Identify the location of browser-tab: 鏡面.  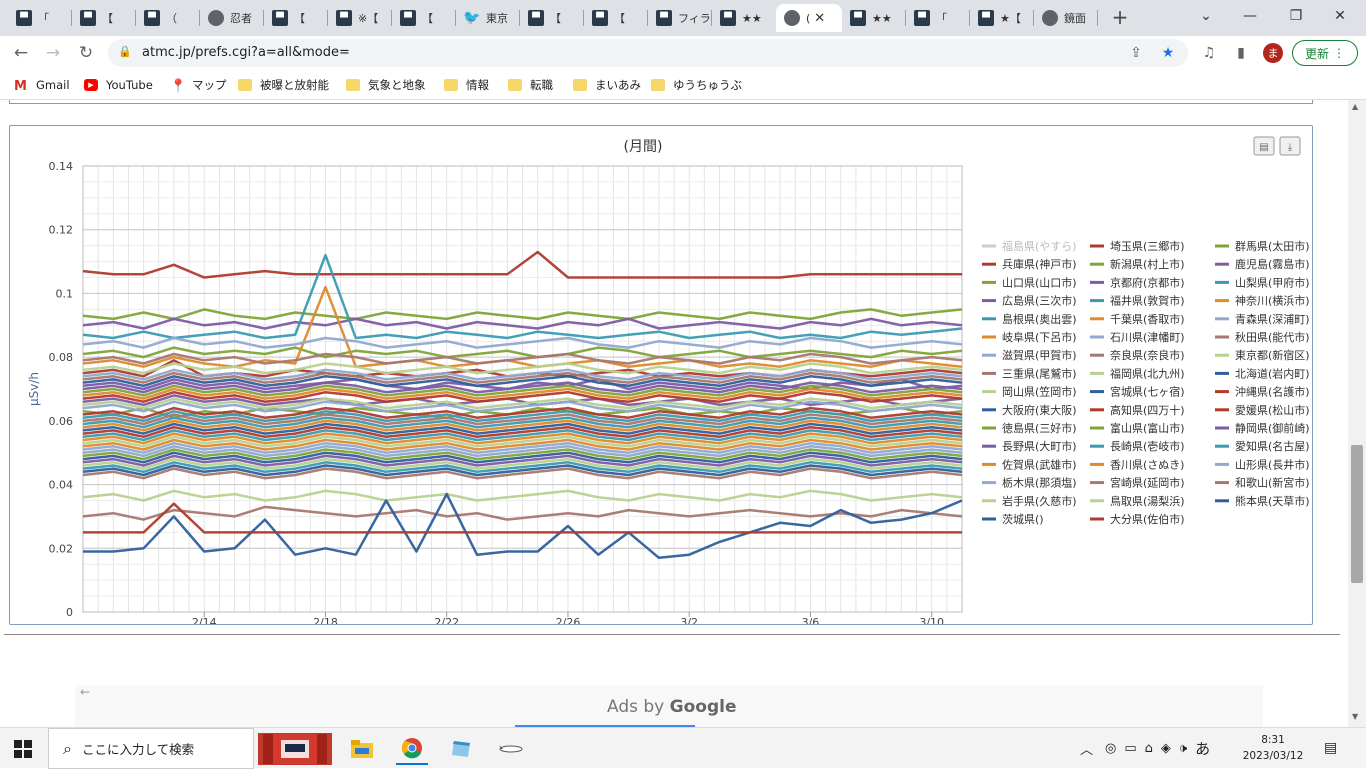
(1066, 18).